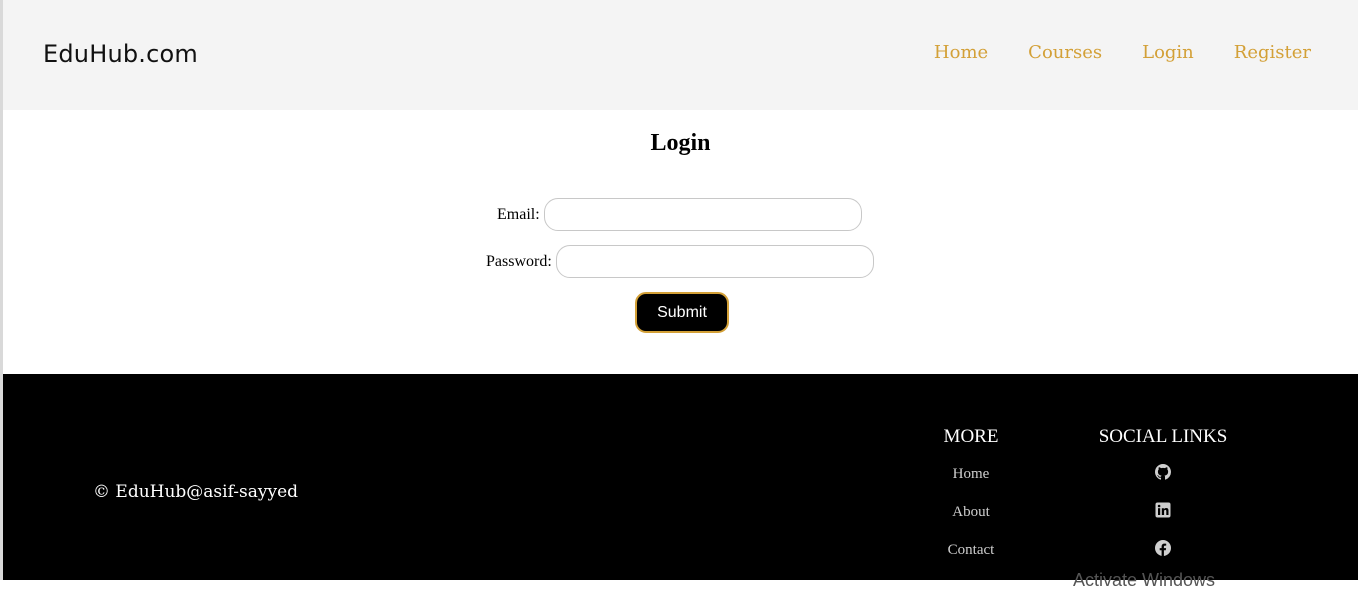  Describe the element at coordinates (1168, 52) in the screenshot. I see `nav-login-link: Login` at that location.